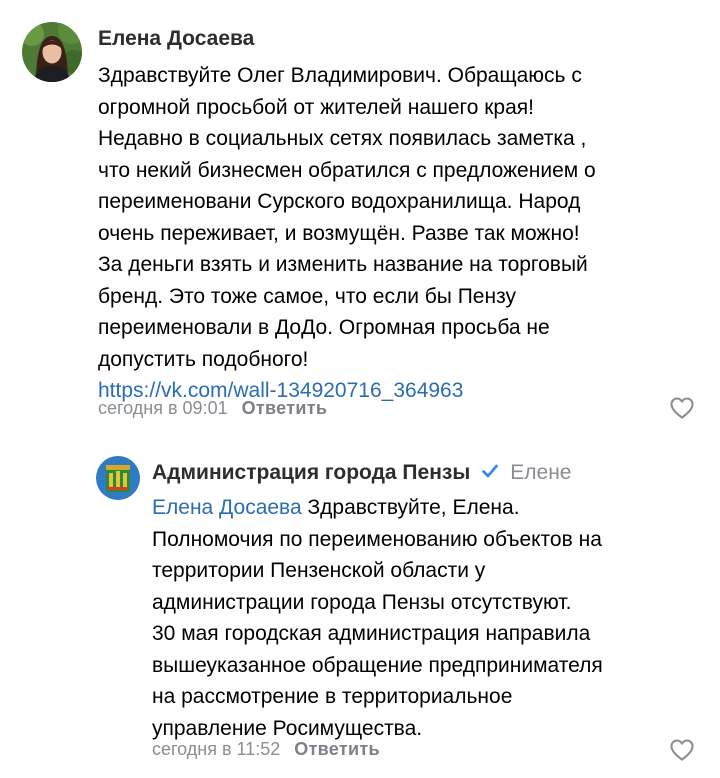  What do you see at coordinates (410, 507) in the screenshot?
I see `reply-greeting: Здравствуйте, Елена.` at bounding box center [410, 507].